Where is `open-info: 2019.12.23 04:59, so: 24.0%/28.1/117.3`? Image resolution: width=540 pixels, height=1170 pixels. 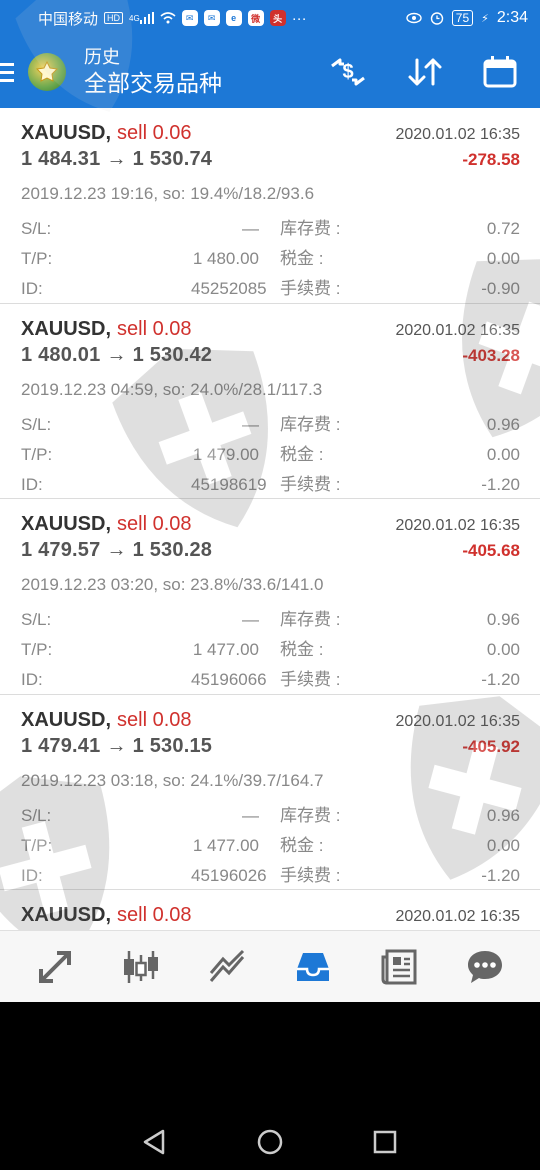 open-info: 2019.12.23 04:59, so: 24.0%/28.1/117.3 is located at coordinates (172, 389).